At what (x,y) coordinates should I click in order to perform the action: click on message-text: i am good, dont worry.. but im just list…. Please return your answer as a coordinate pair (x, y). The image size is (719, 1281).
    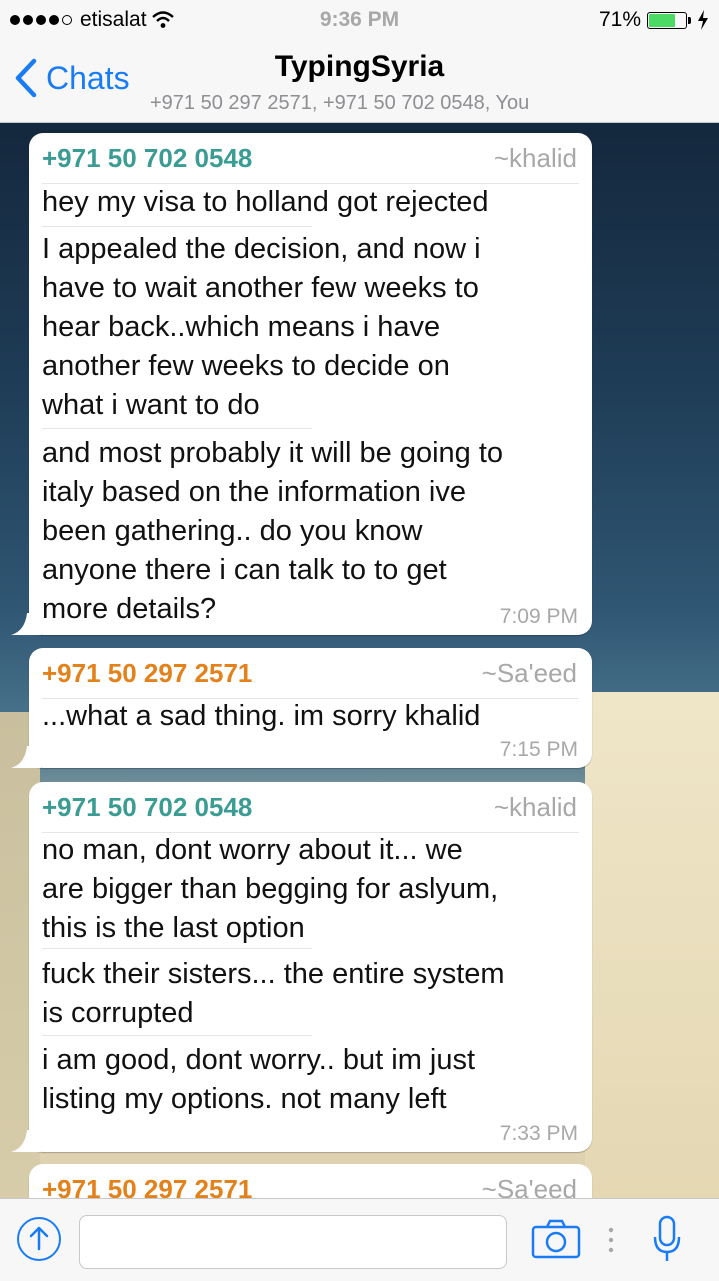
    Looking at the image, I should click on (259, 1079).